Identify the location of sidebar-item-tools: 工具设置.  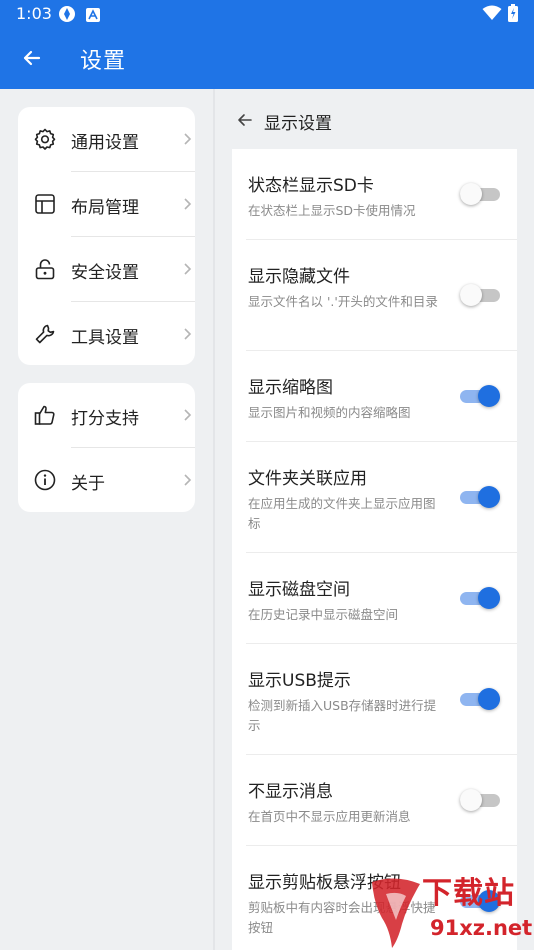
(106, 334).